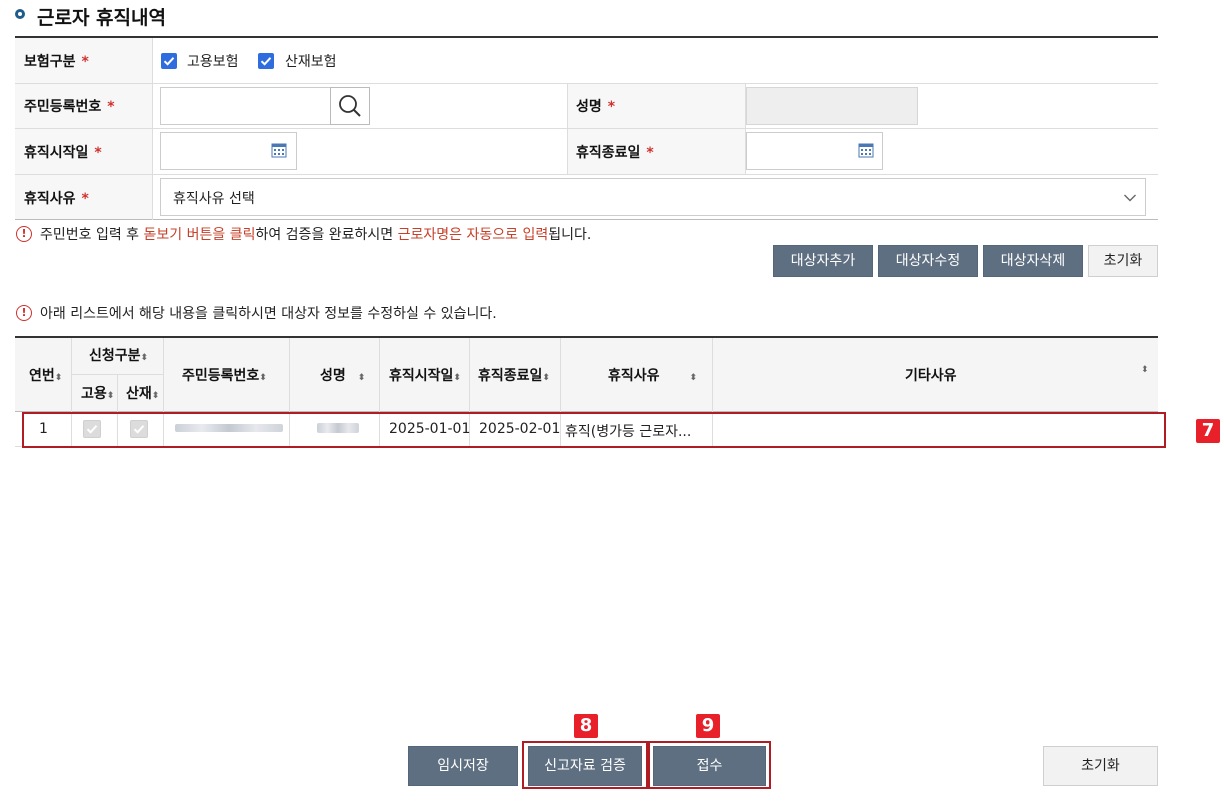 The height and width of the screenshot is (803, 1224). I want to click on name-label: 성명 *, so click(596, 107).